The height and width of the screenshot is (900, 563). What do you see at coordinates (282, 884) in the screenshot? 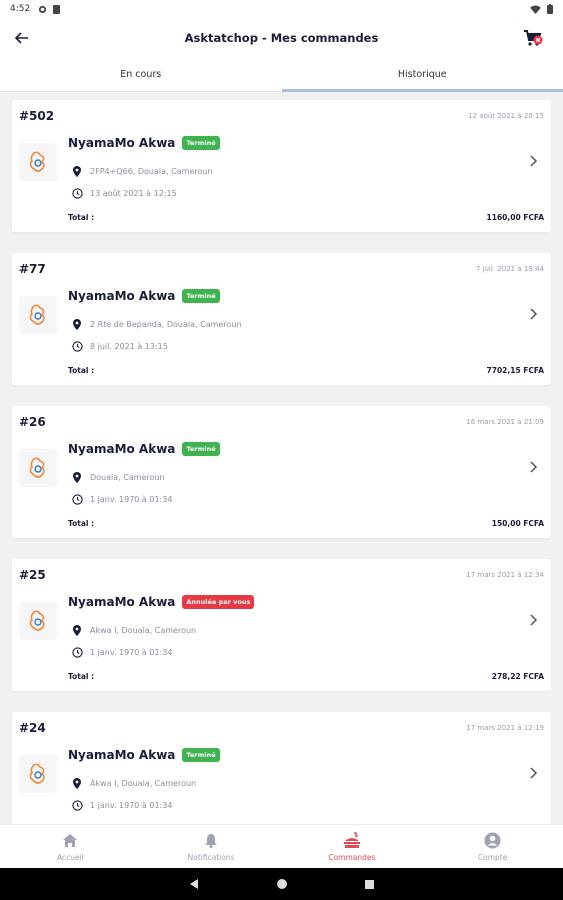
I see `system-home-icon` at bounding box center [282, 884].